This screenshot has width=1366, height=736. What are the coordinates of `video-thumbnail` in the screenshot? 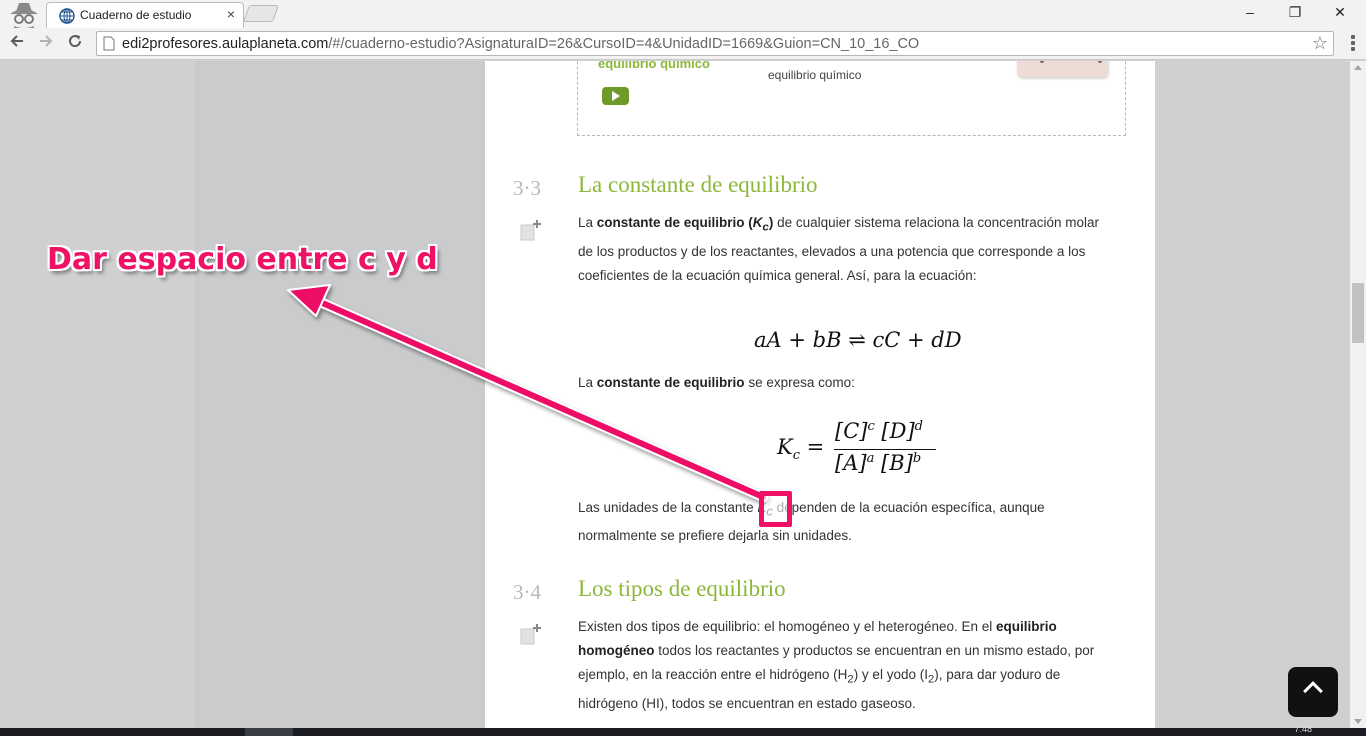 It's located at (1063, 69).